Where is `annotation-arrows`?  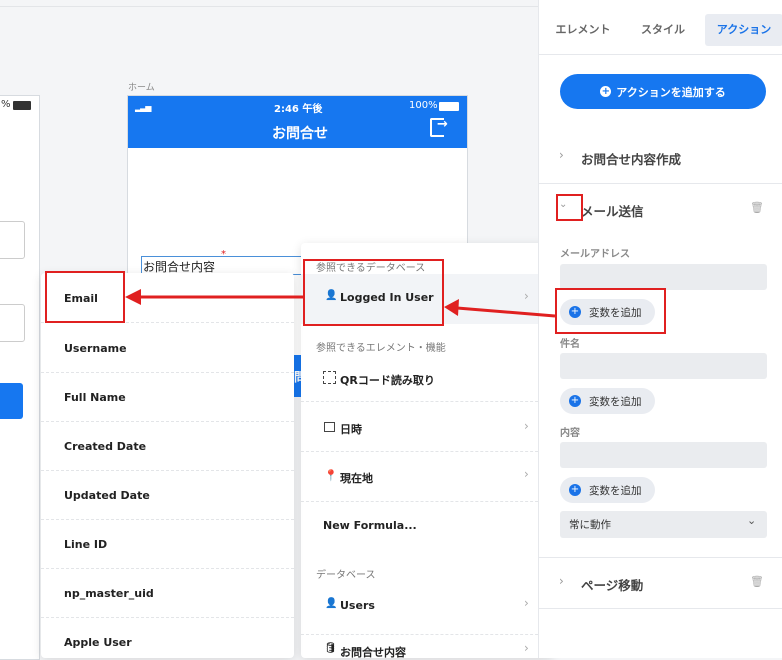
annotation-arrows is located at coordinates (340, 303).